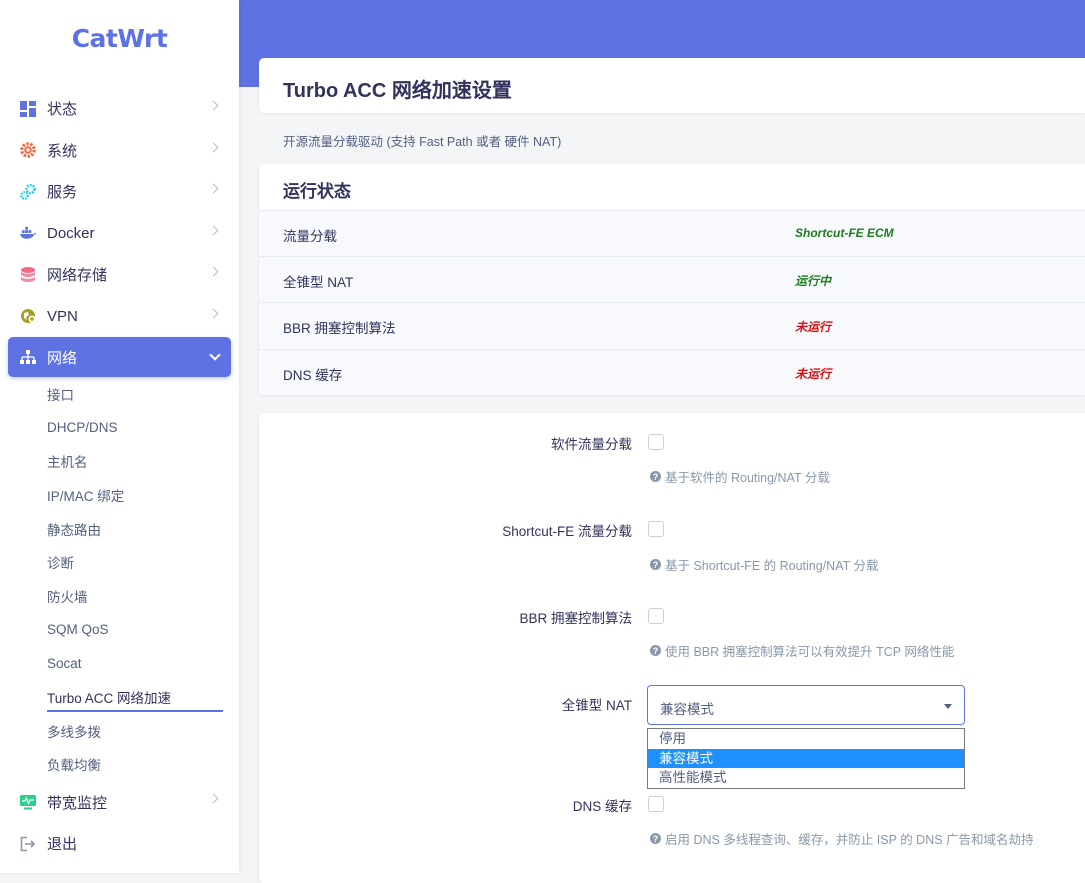 This screenshot has height=883, width=1085. I want to click on status-value: 运行中, so click(813, 281).